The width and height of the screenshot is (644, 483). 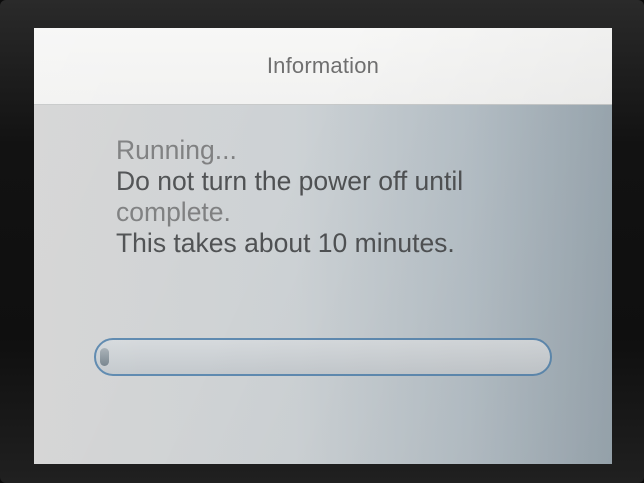 I want to click on progress-bar-fill, so click(x=104, y=357).